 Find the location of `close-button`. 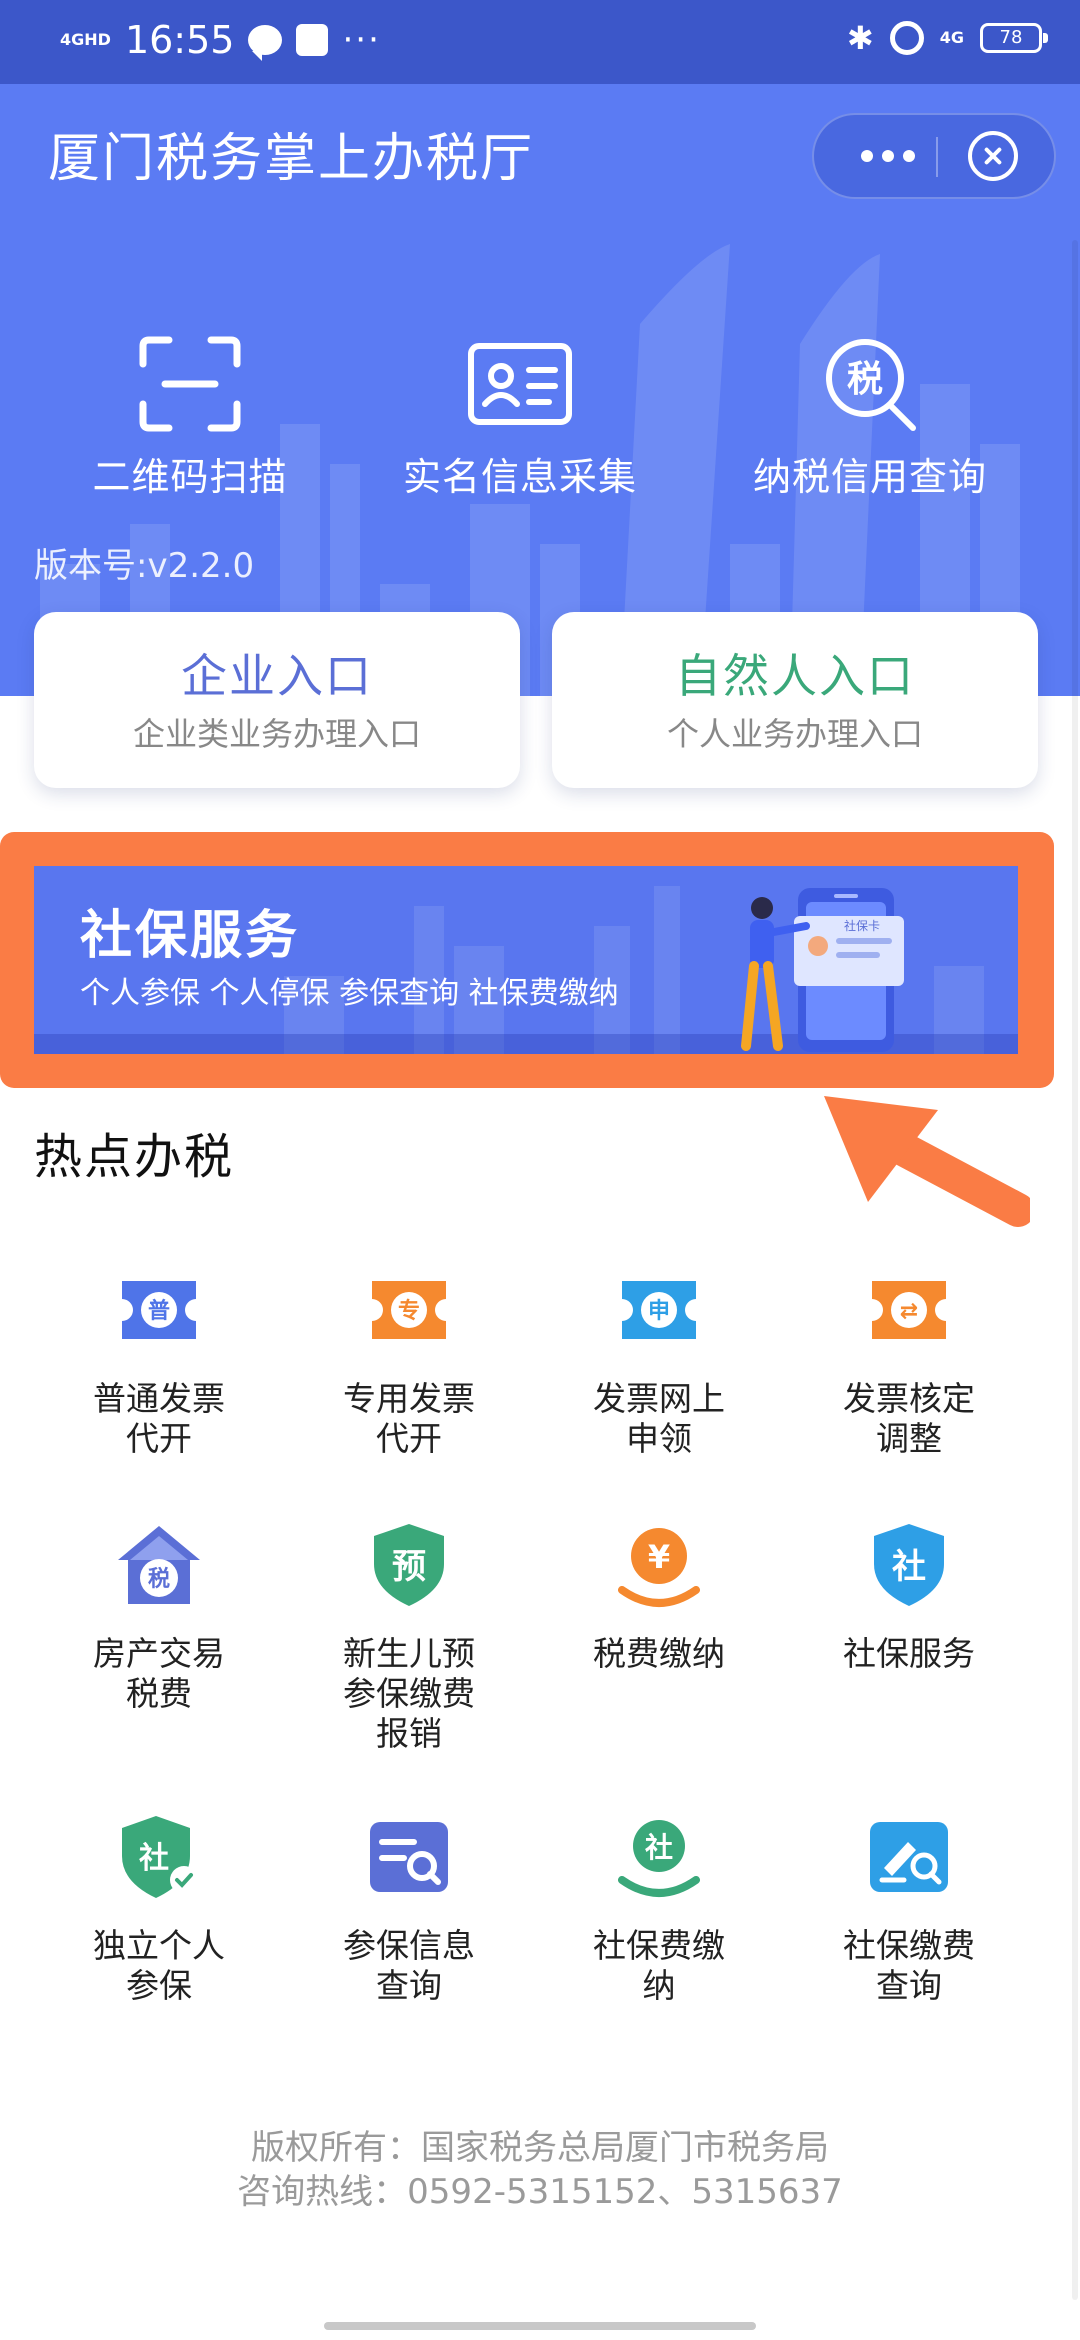

close-button is located at coordinates (993, 156).